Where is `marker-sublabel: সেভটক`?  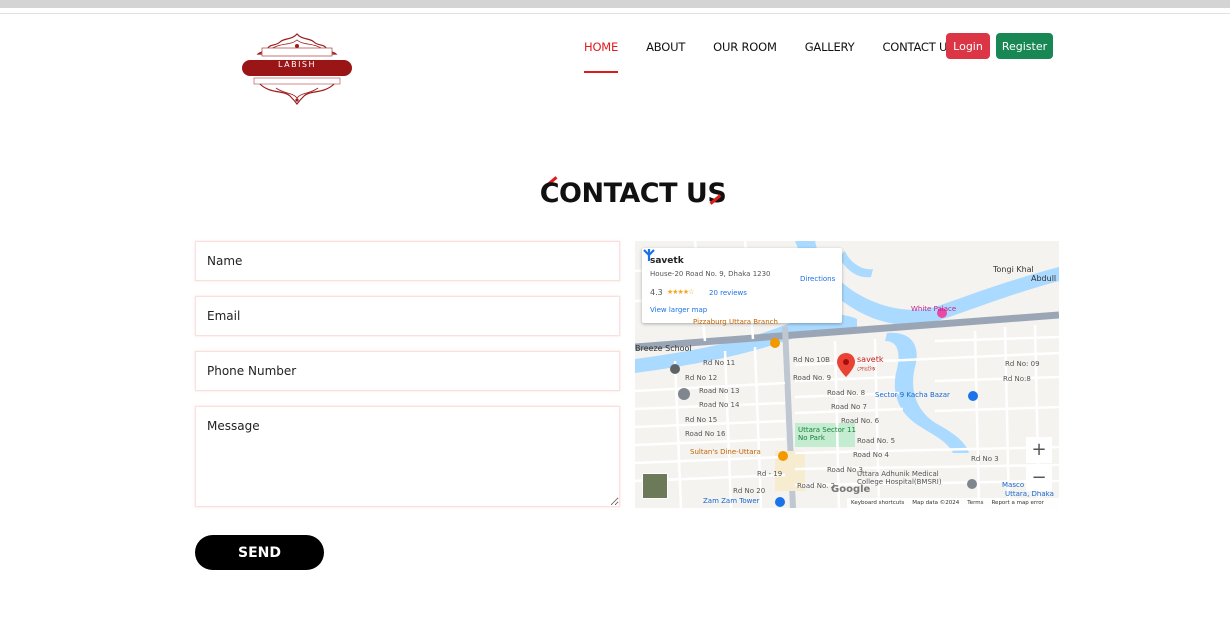 marker-sublabel: সেভটক is located at coordinates (866, 369).